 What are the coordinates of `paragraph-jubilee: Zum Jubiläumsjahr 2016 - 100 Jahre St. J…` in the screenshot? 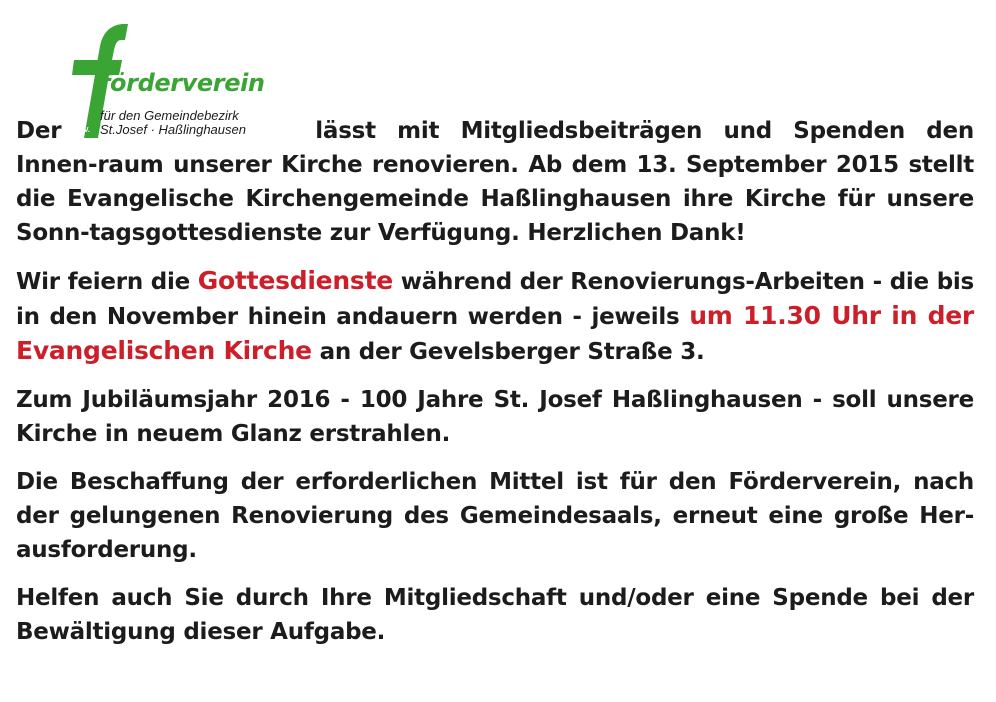 It's located at (495, 417).